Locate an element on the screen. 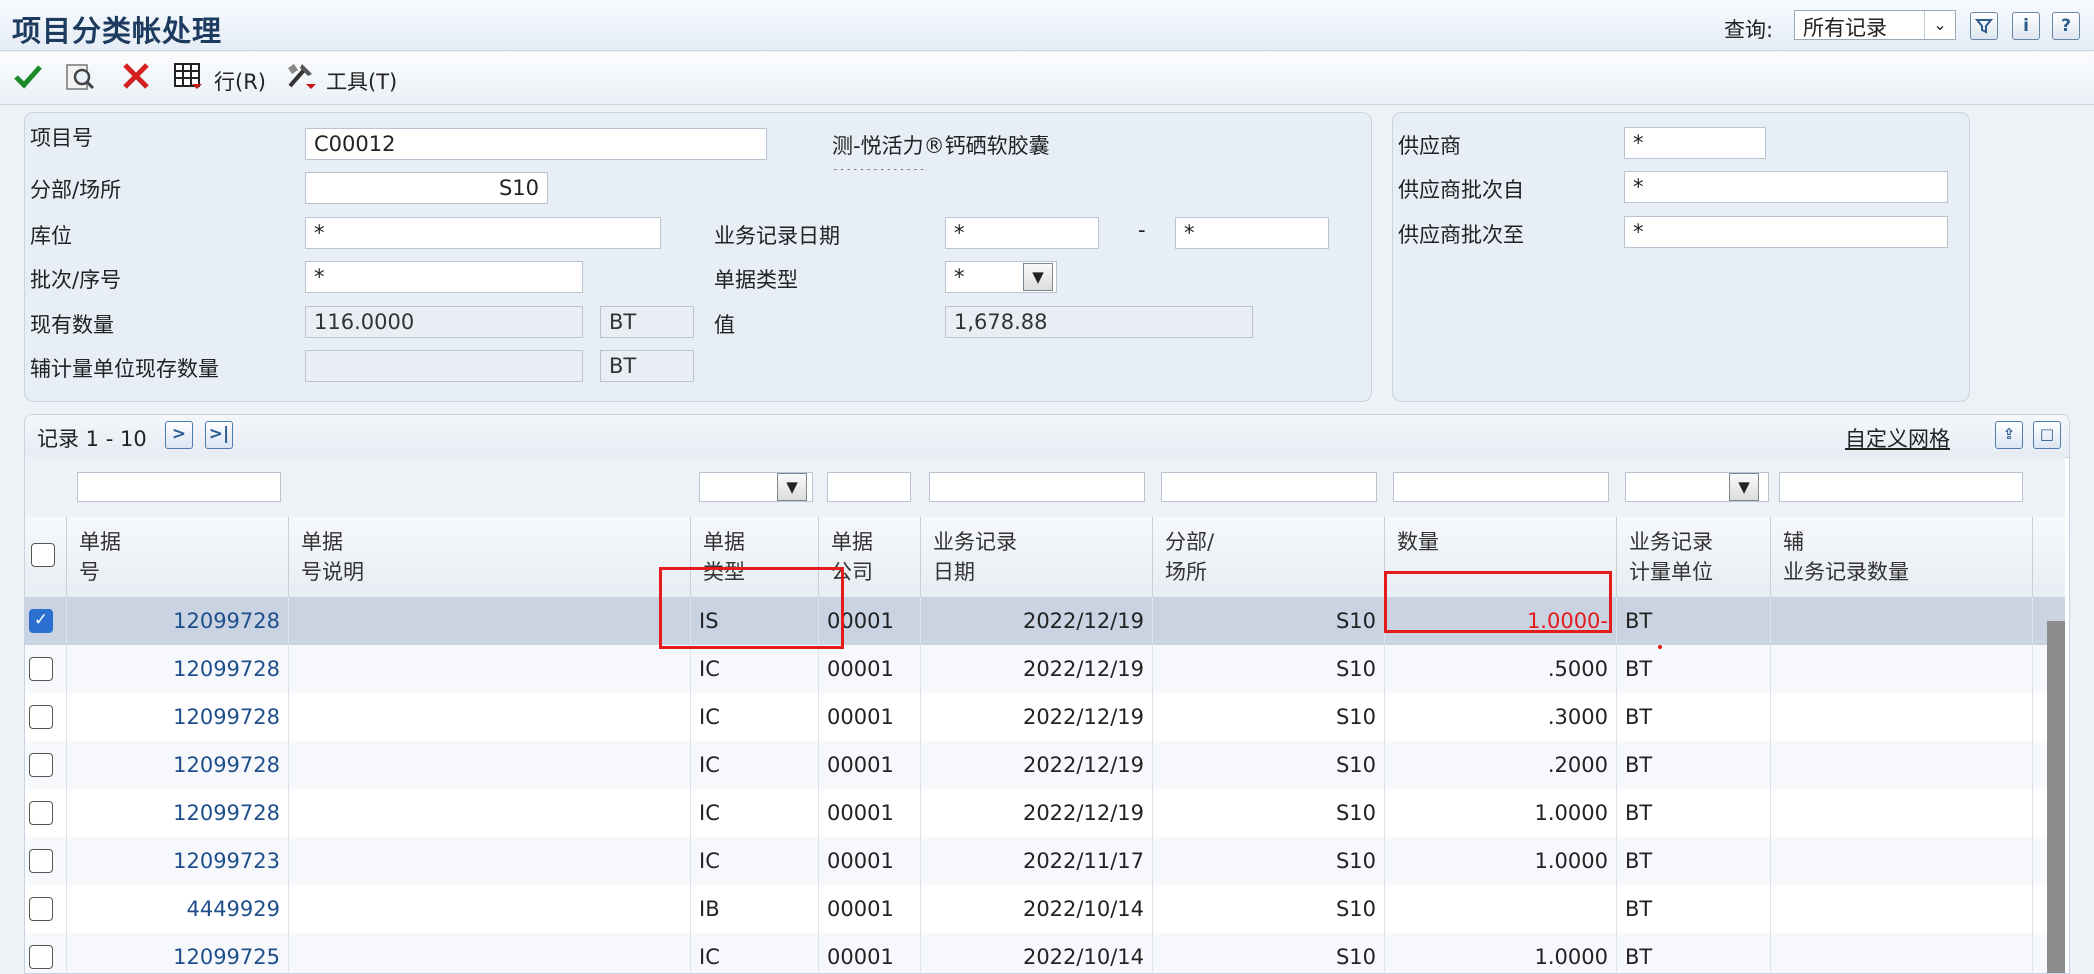 This screenshot has height=974, width=2094. trans-date-label: 业务记录日期 is located at coordinates (777, 236).